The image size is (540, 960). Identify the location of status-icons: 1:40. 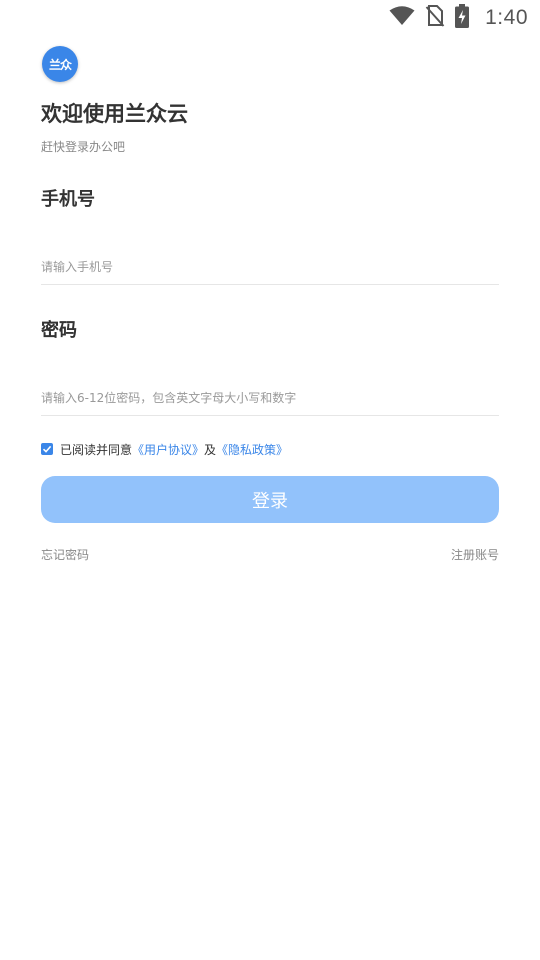
(458, 18).